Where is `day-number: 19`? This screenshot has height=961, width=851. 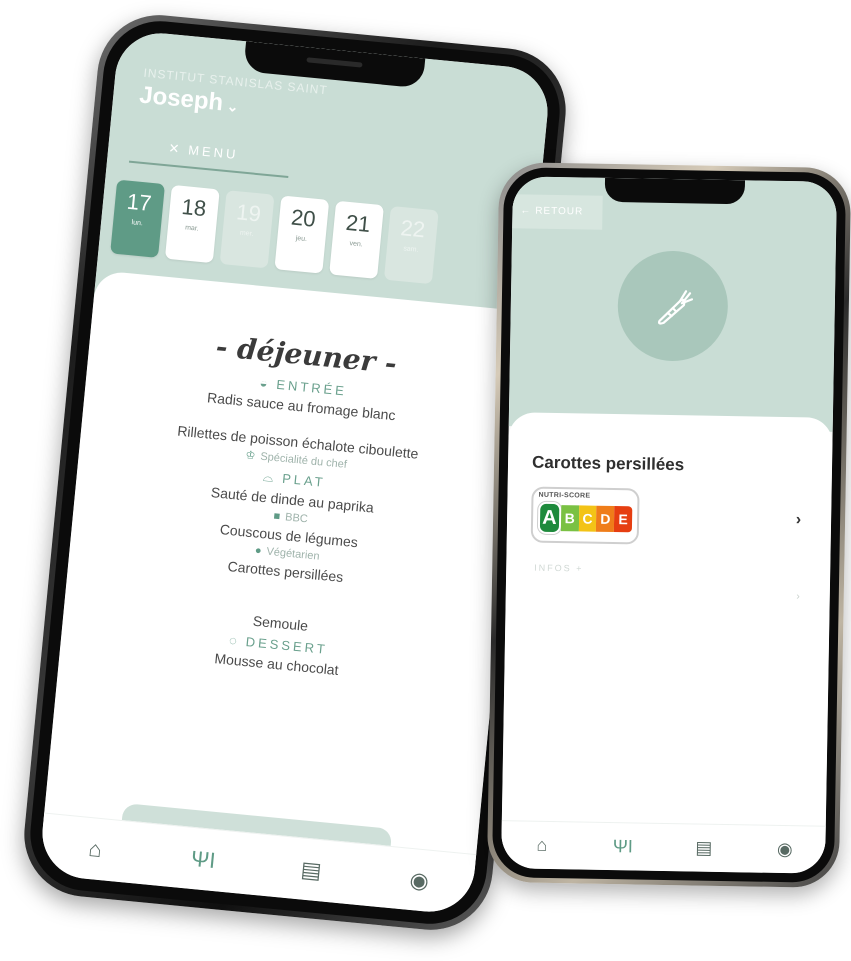 day-number: 19 is located at coordinates (249, 213).